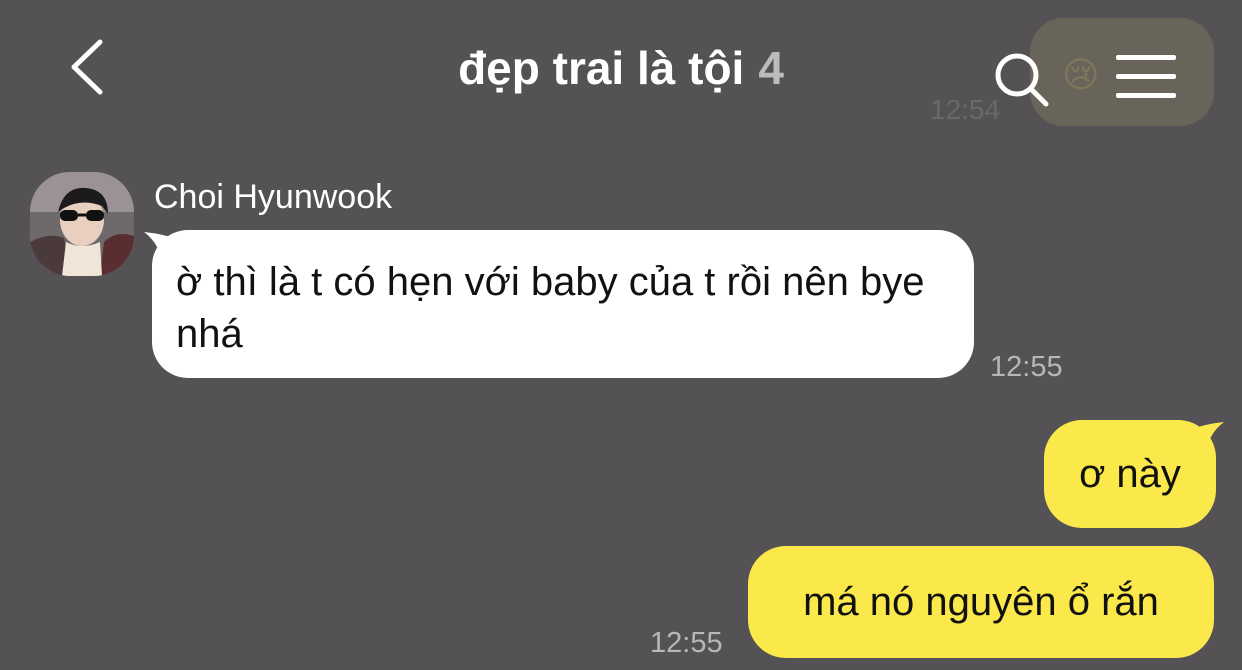  Describe the element at coordinates (601, 68) in the screenshot. I see `chat-title-text: đẹp trai là tội` at that location.